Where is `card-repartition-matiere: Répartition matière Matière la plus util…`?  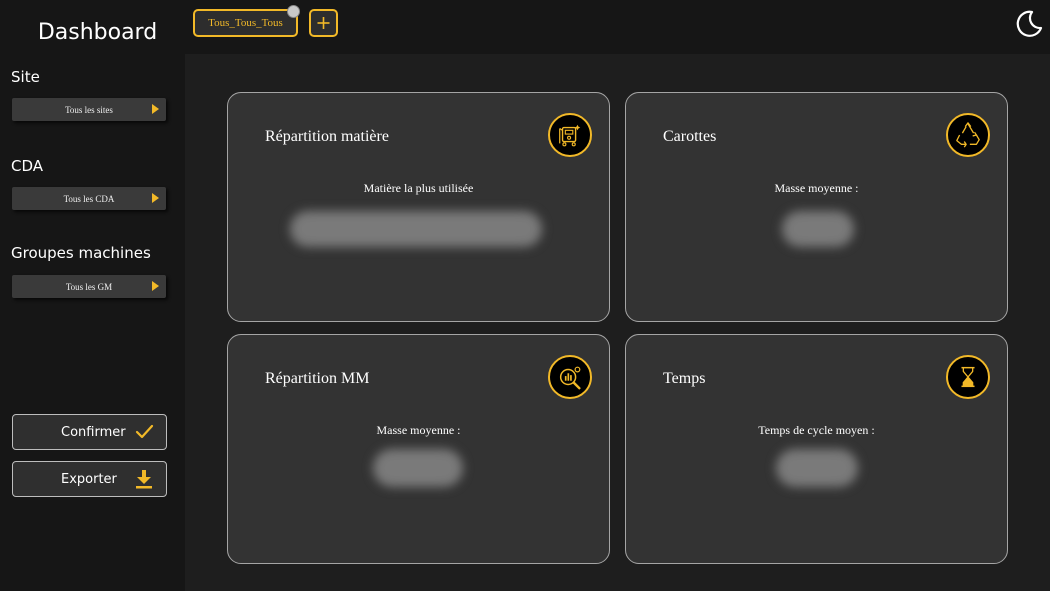
card-repartition-matiere: Répartition matière Matière la plus util… is located at coordinates (418, 207).